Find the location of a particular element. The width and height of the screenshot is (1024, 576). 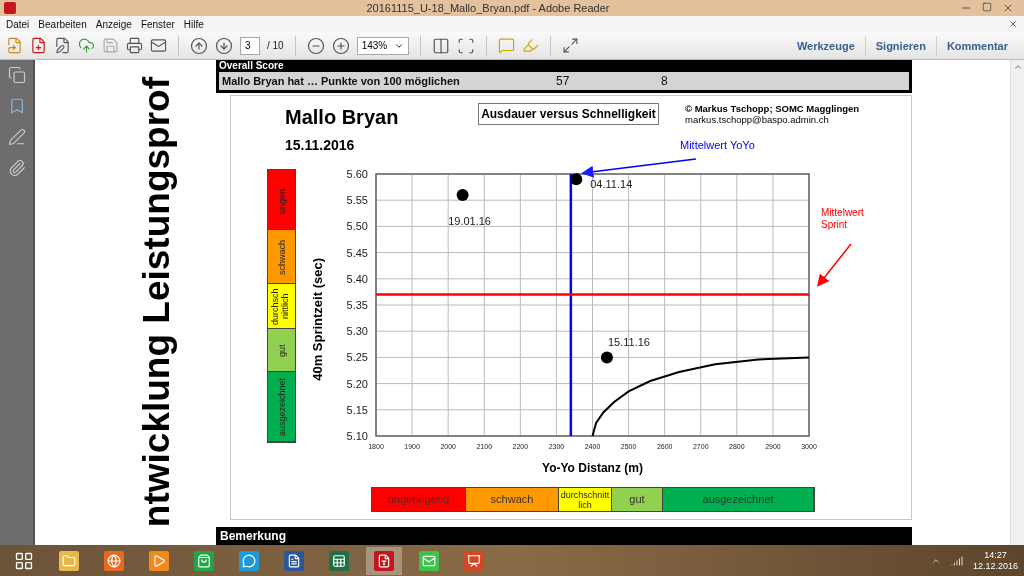

file-plus-icon is located at coordinates (38, 45).